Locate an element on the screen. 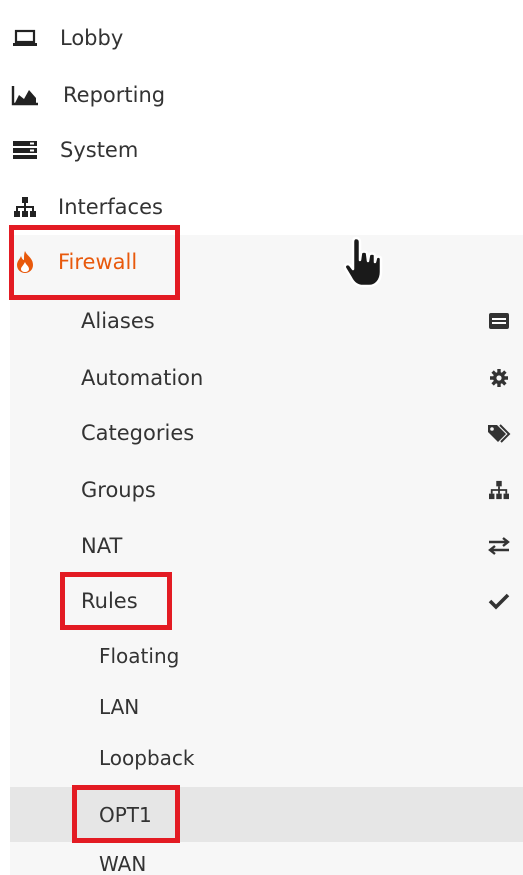 This screenshot has height=875, width=523. server-icon is located at coordinates (25, 150).